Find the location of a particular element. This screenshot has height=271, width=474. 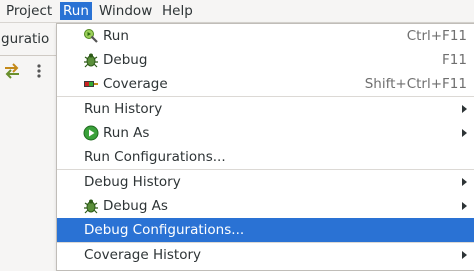

toolbar-partial-label: nfiguratio is located at coordinates (28, 39).